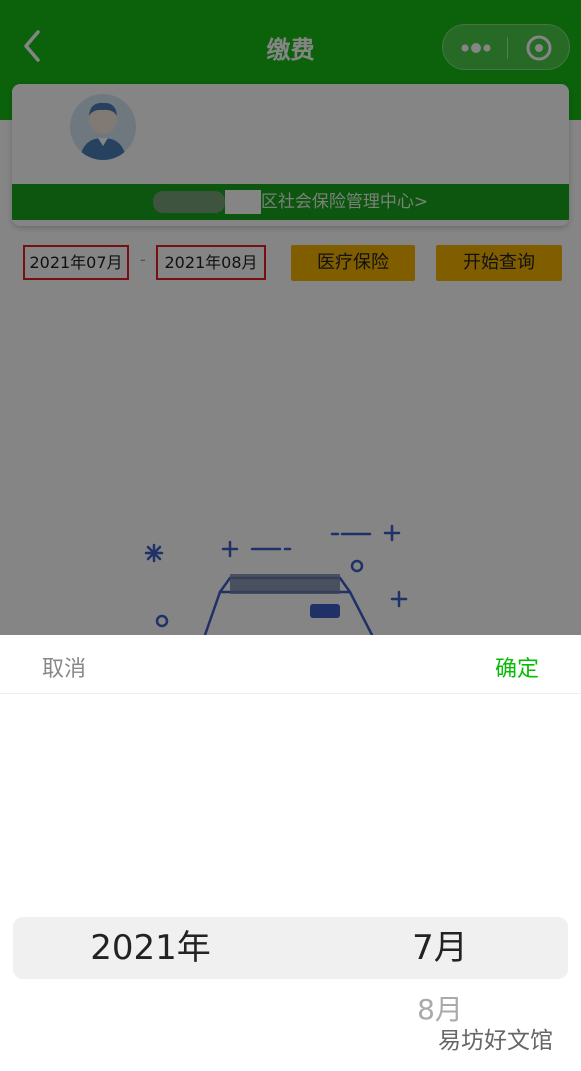  Describe the element at coordinates (440, 948) in the screenshot. I see `month-option-selected: 7月` at that location.